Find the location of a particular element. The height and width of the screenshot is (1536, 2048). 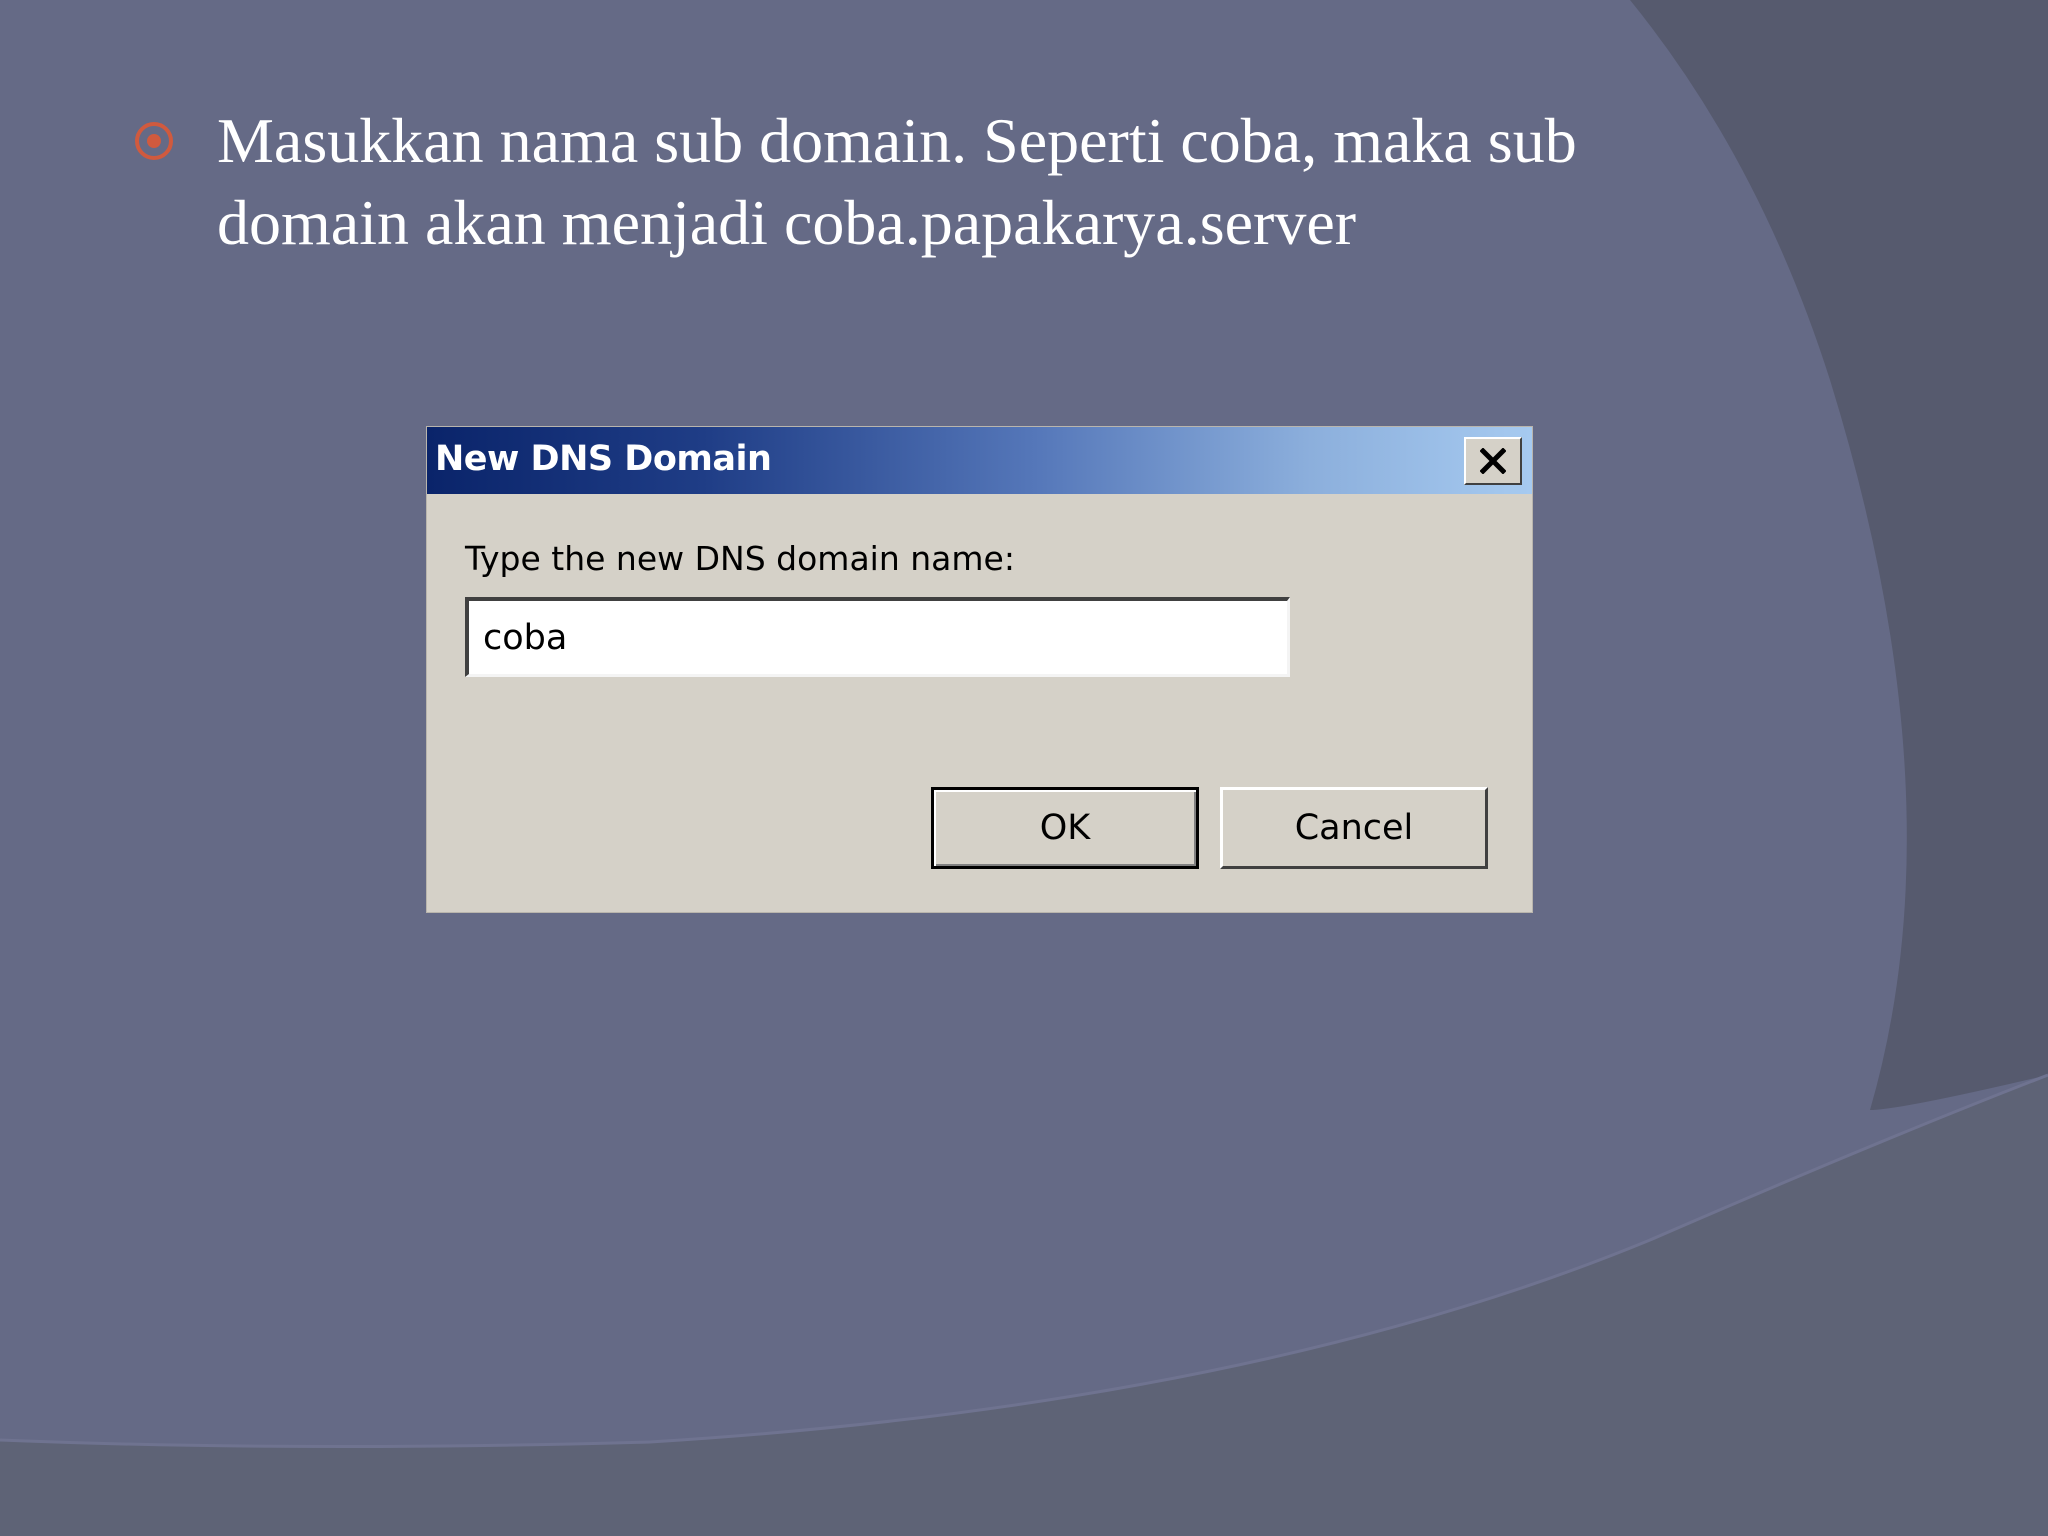

dialog-title: New DNS Domain is located at coordinates (603, 459).